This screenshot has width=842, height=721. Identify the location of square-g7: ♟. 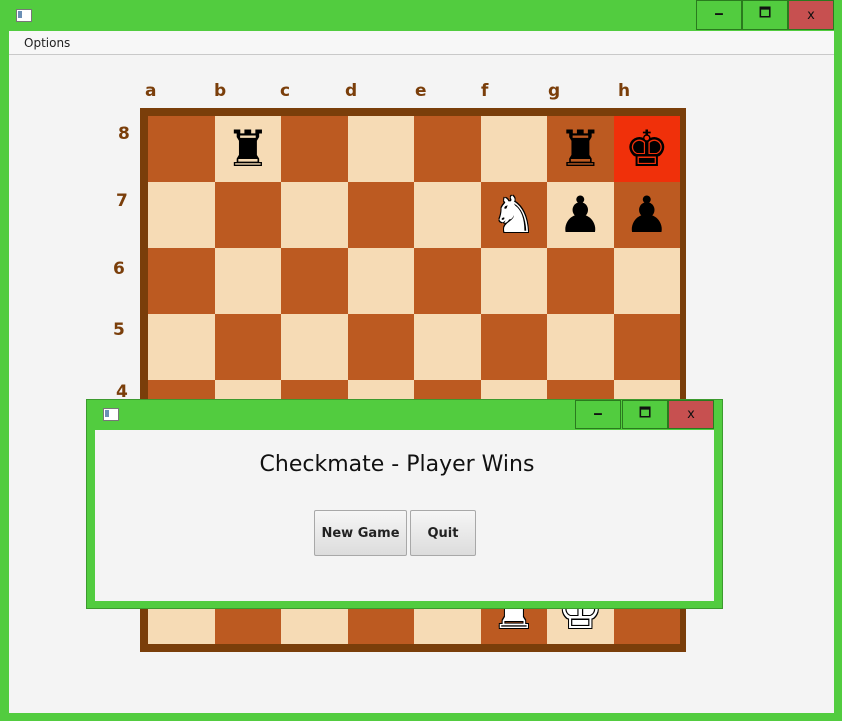
(580, 215).